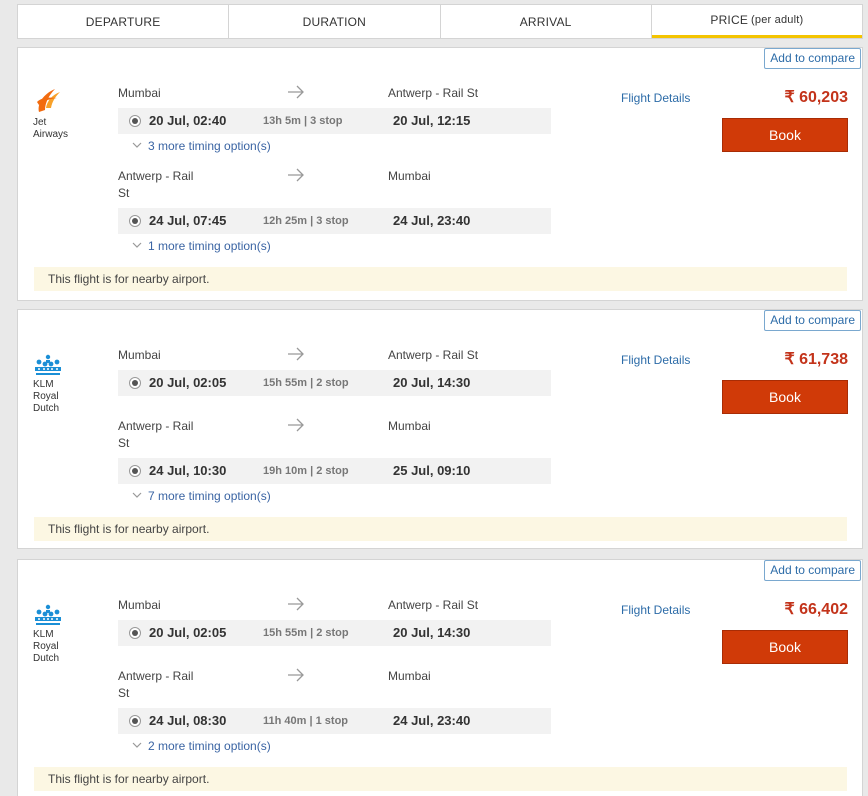  Describe the element at coordinates (51, 134) in the screenshot. I see `airline-name-line: Airways` at that location.